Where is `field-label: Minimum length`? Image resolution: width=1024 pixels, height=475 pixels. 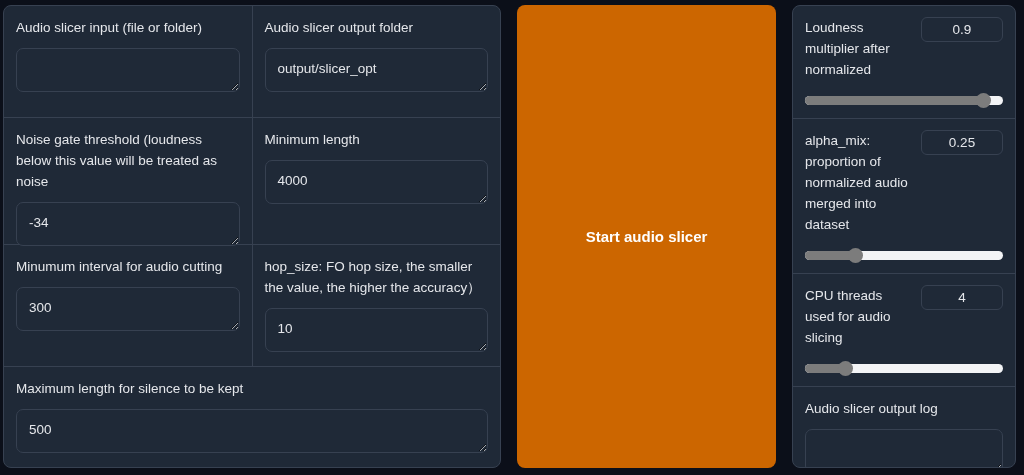 field-label: Minimum length is located at coordinates (312, 140).